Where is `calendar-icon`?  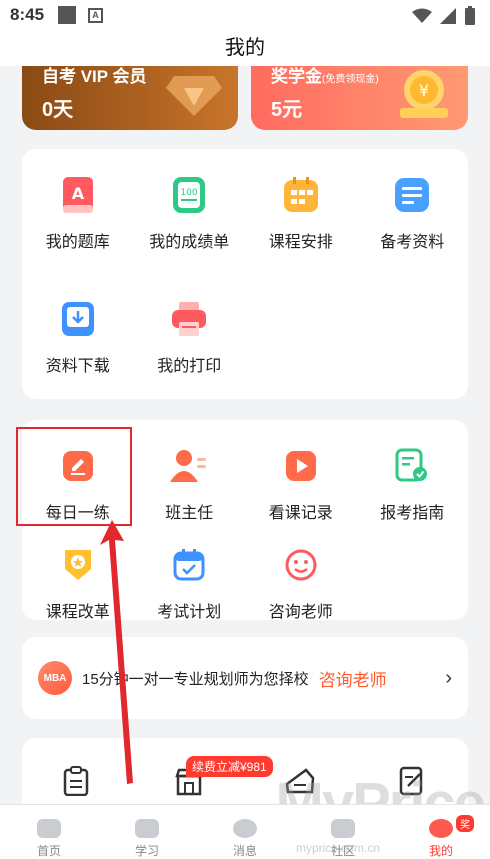
calendar-icon is located at coordinates (301, 195).